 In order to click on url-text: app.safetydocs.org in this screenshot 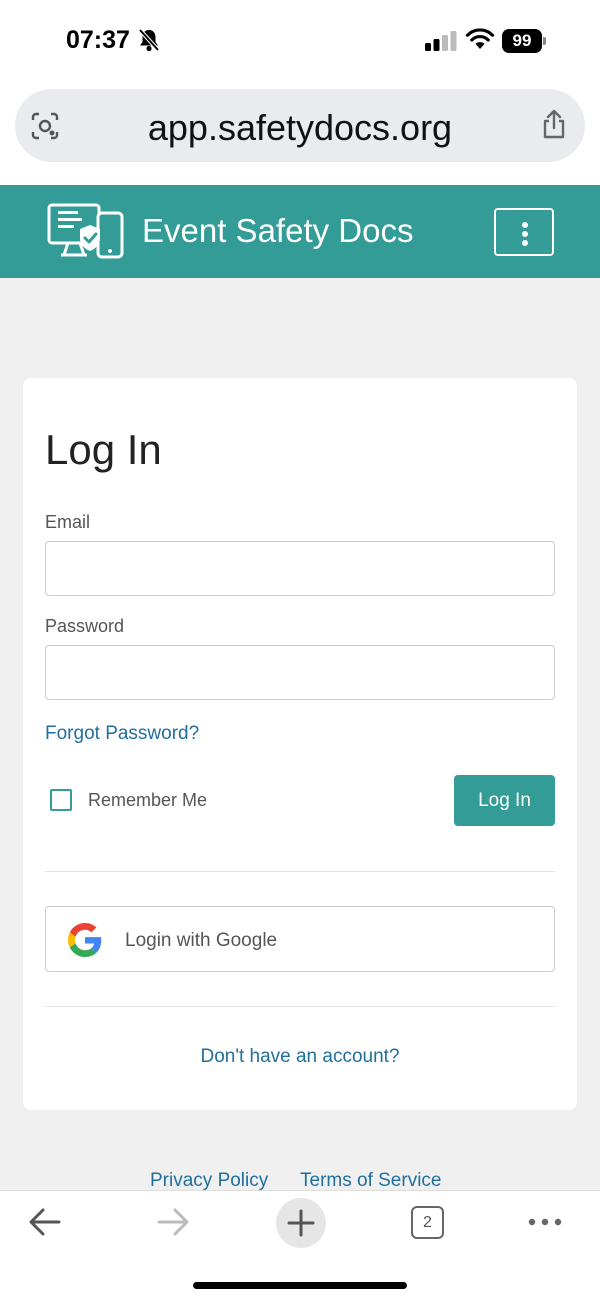, I will do `click(300, 127)`.